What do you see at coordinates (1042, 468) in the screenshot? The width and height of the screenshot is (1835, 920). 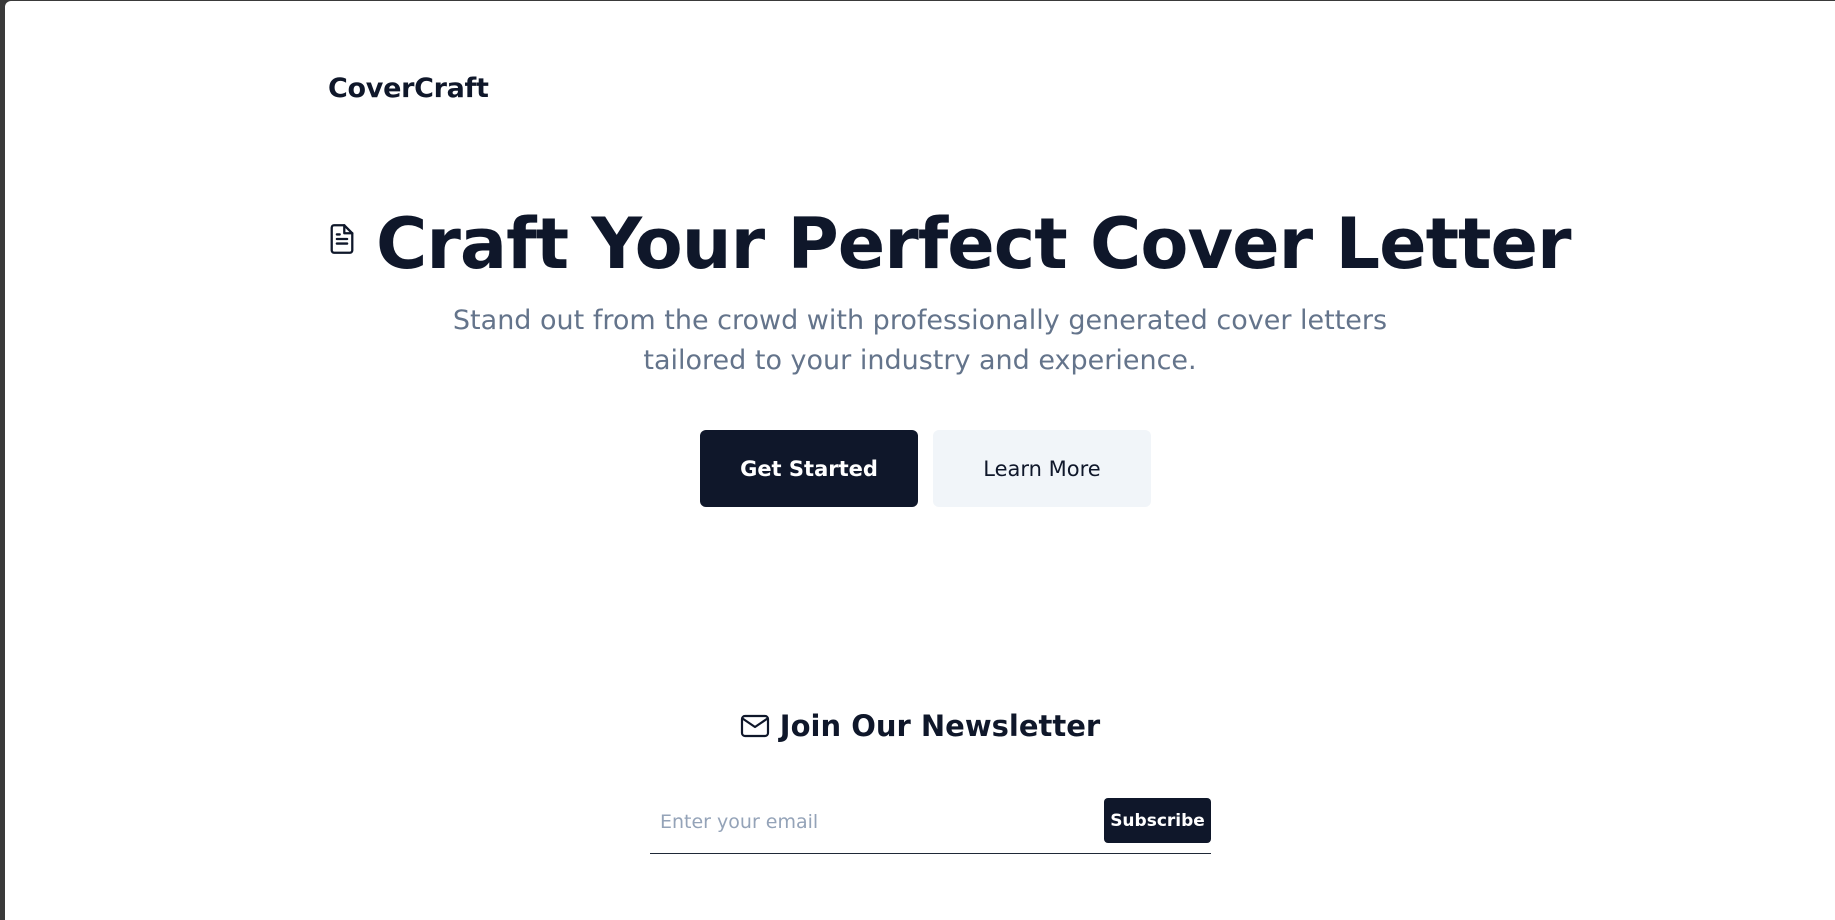 I see `learn-more-button: Learn More` at bounding box center [1042, 468].